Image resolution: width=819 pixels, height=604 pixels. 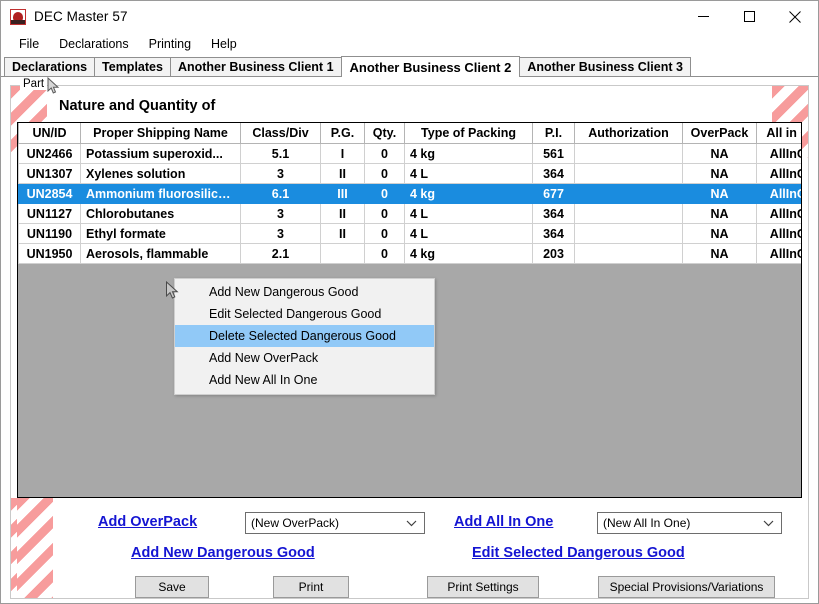 I want to click on overpack-select: (New OverPack), so click(x=335, y=523).